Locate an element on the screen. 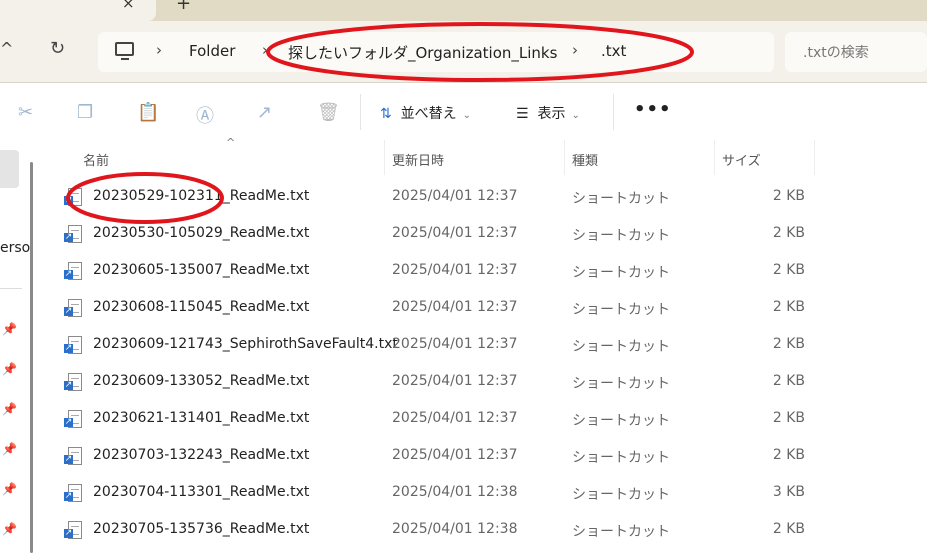 The image size is (927, 553). new-tab-icon: + is located at coordinates (183, 7).